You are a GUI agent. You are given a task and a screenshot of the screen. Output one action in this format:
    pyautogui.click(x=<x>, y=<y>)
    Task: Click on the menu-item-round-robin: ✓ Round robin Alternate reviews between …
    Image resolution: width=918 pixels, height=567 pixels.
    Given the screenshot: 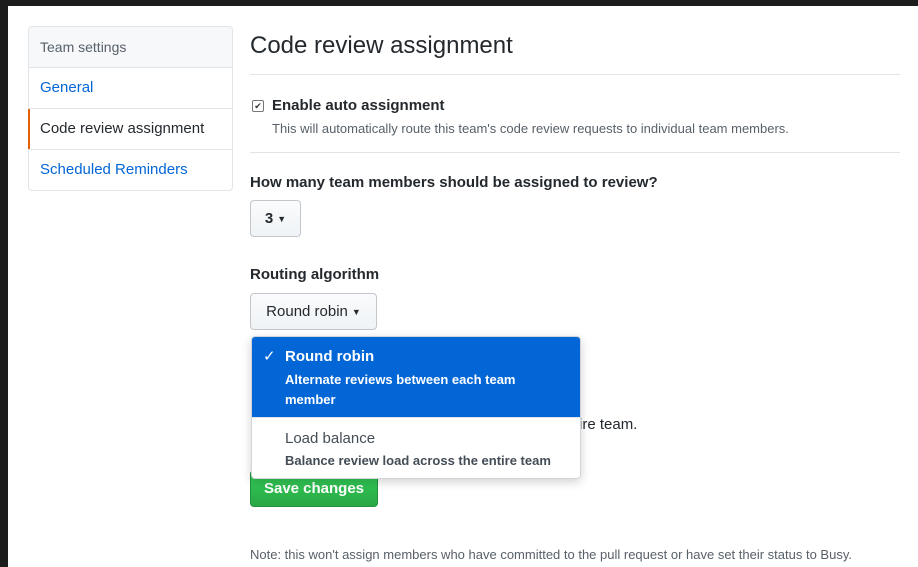 What is the action you would take?
    pyautogui.click(x=416, y=377)
    